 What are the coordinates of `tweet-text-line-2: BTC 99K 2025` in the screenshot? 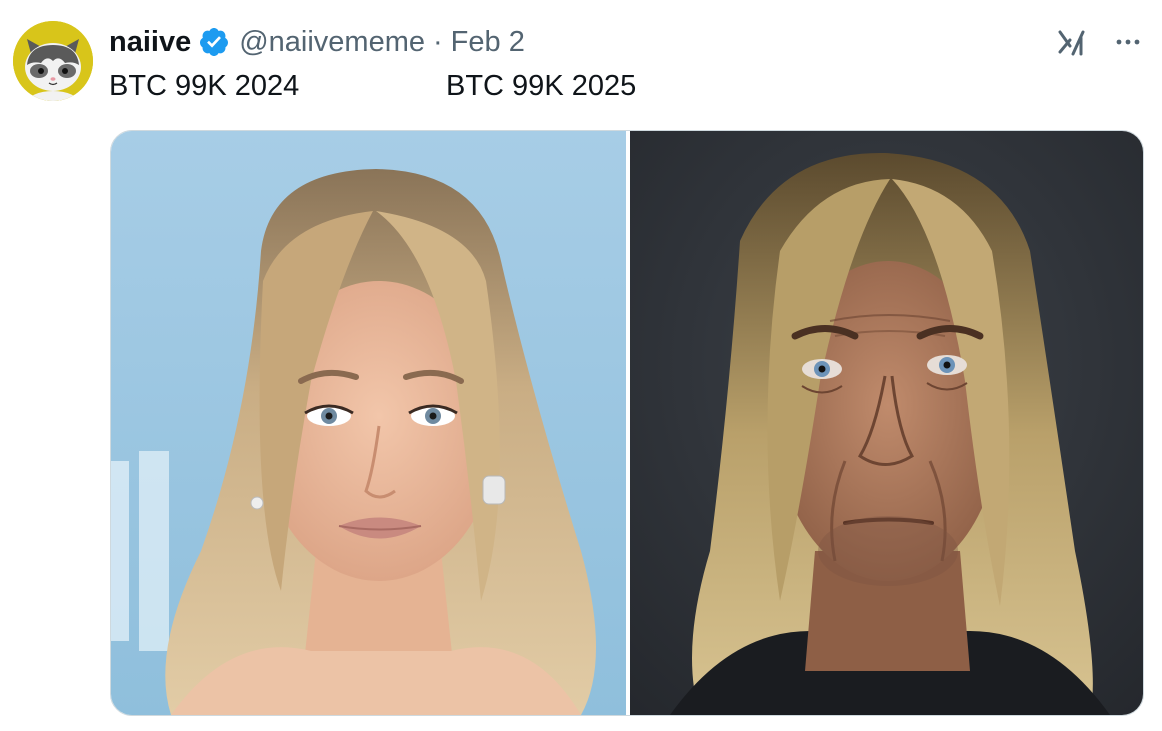 It's located at (541, 86).